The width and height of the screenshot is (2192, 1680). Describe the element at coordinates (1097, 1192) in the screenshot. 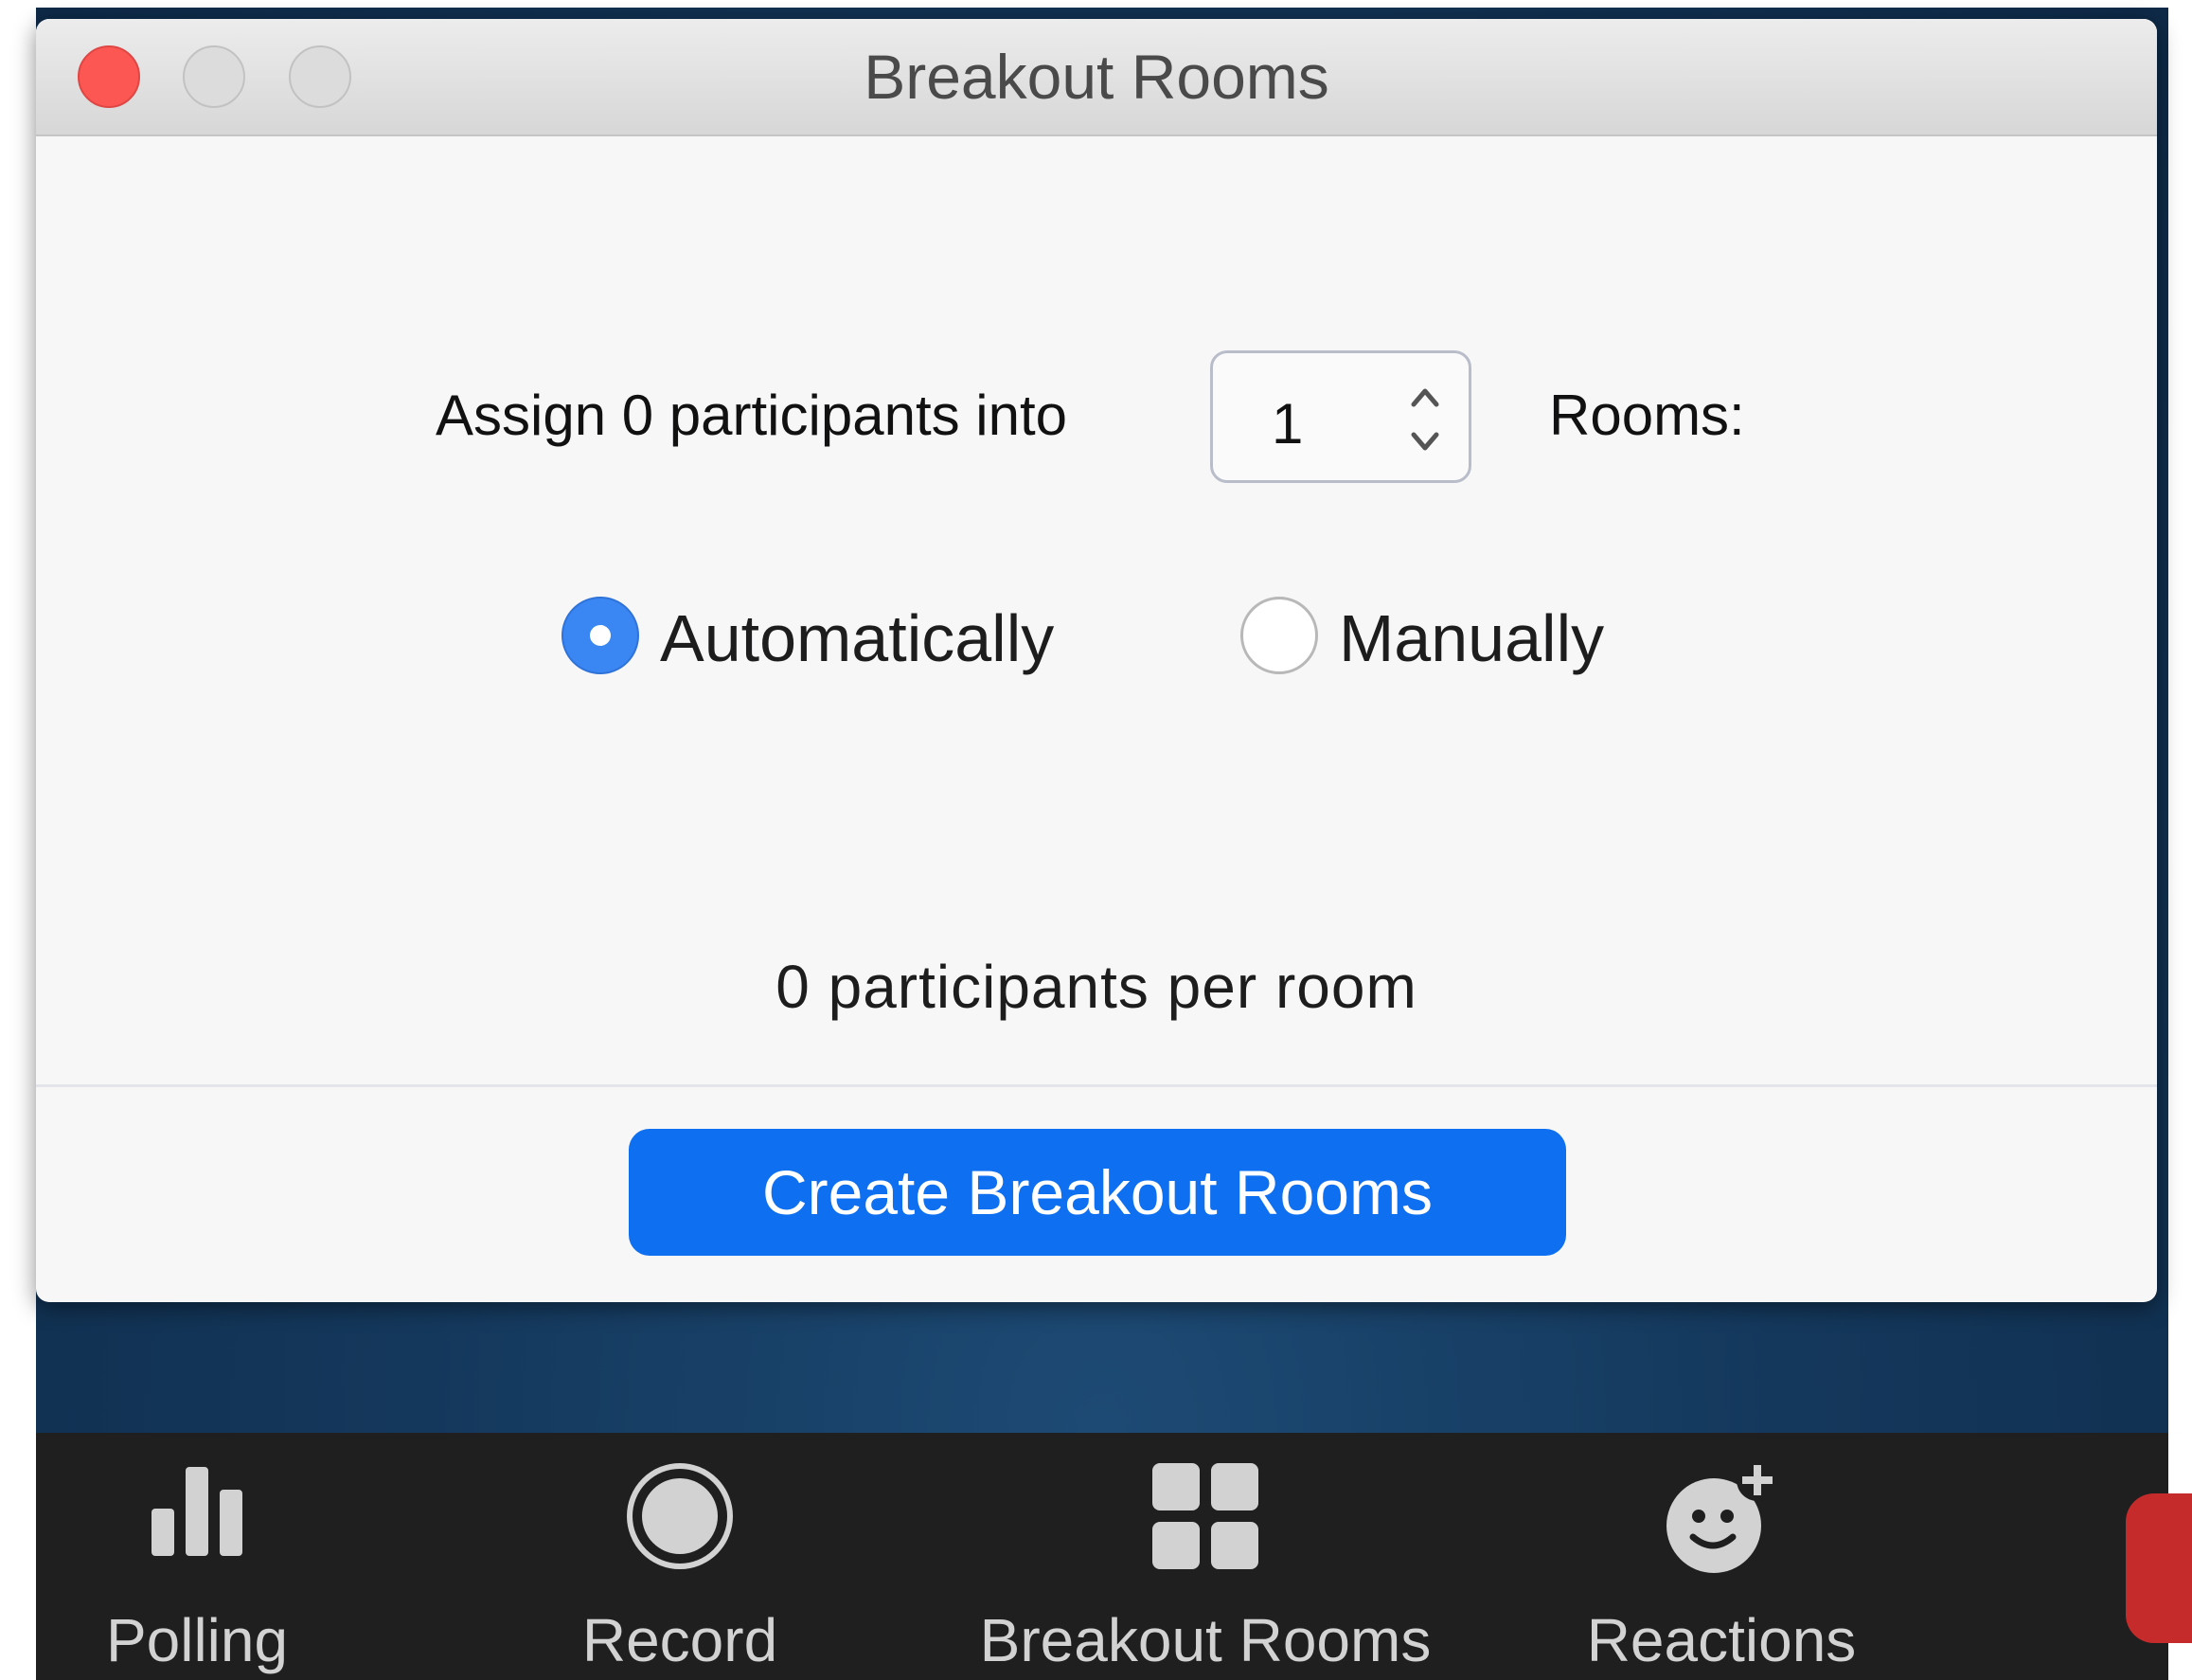

I see `create-breakout-rooms-button: Create Breakout Rooms` at that location.